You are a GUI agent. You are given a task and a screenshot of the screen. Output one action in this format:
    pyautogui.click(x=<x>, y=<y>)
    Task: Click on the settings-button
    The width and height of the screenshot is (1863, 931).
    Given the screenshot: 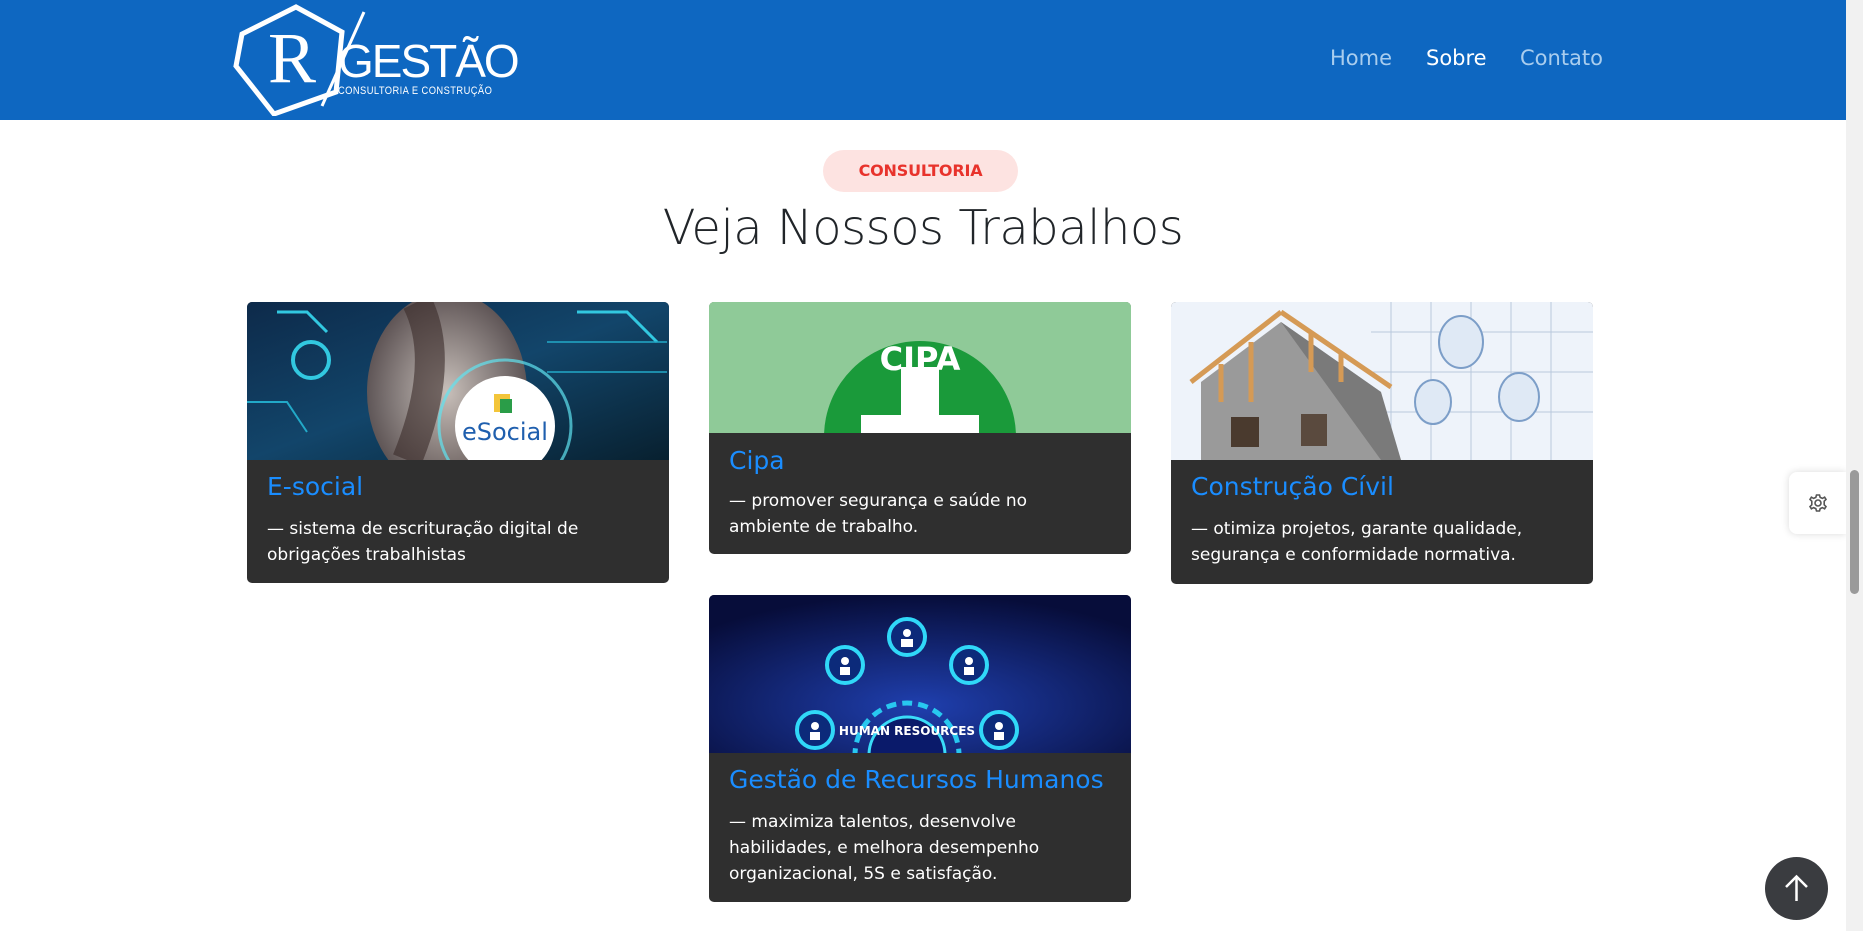 What is the action you would take?
    pyautogui.click(x=1817, y=503)
    